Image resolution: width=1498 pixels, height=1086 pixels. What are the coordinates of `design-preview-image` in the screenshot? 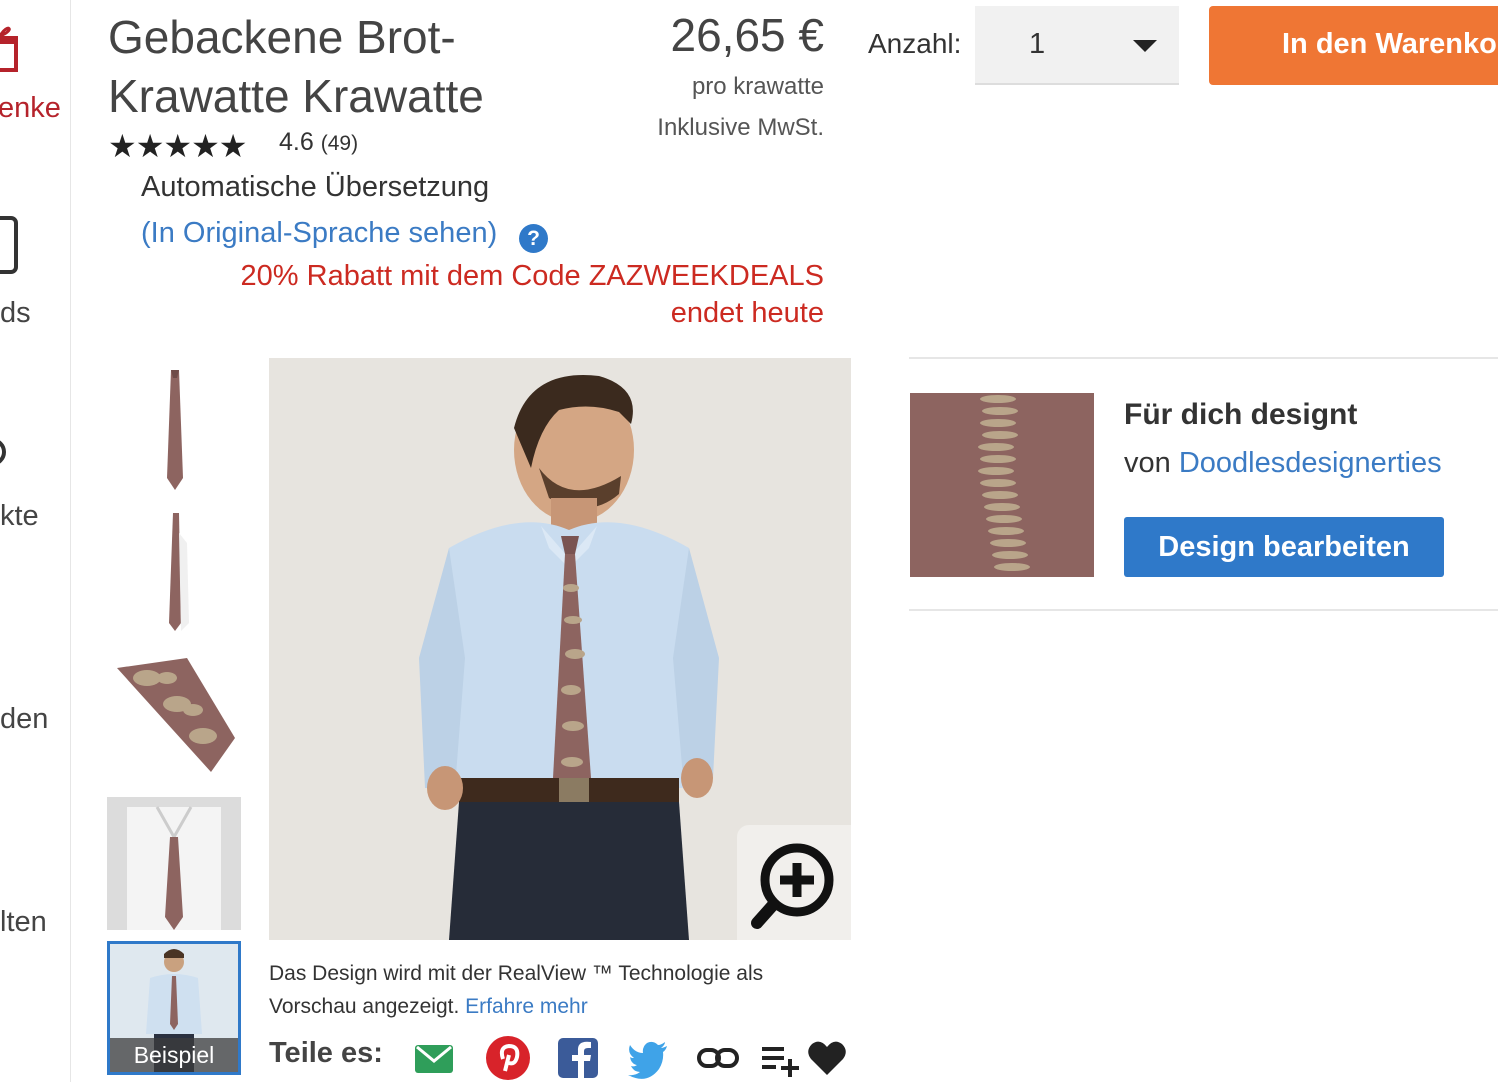 It's located at (1002, 485).